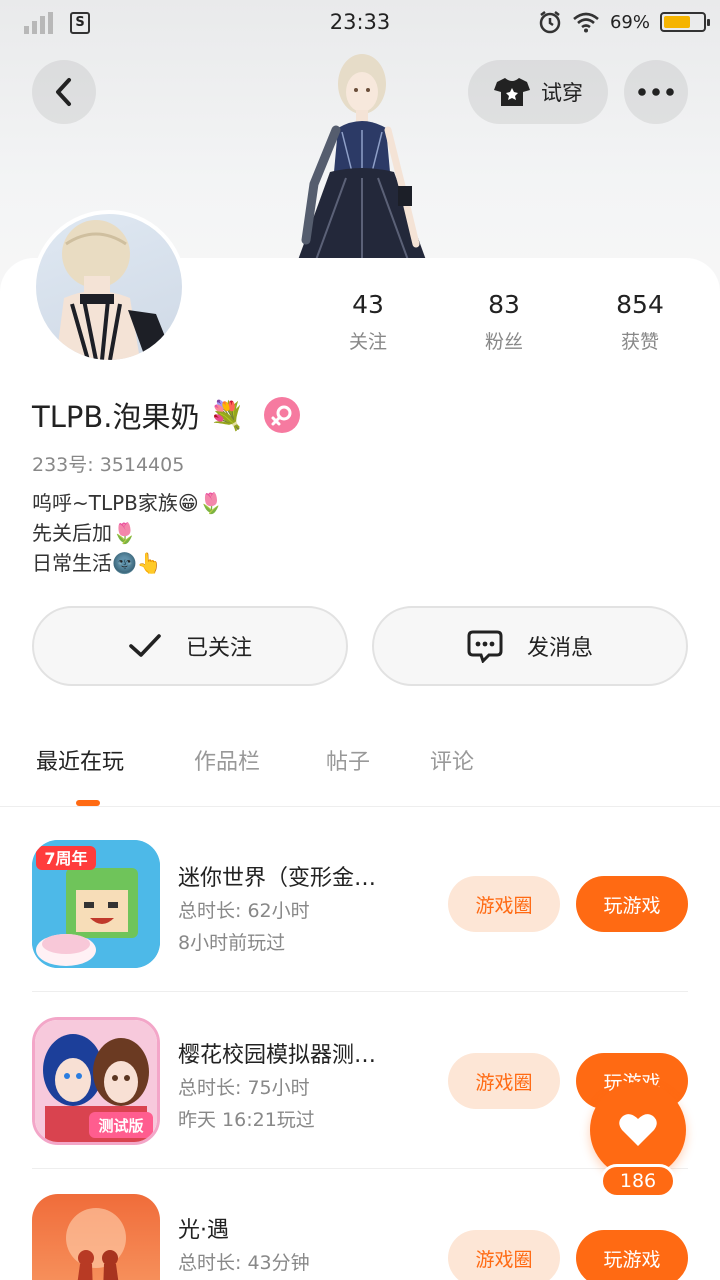  Describe the element at coordinates (96, 1081) in the screenshot. I see `game-icon: 测试版` at that location.